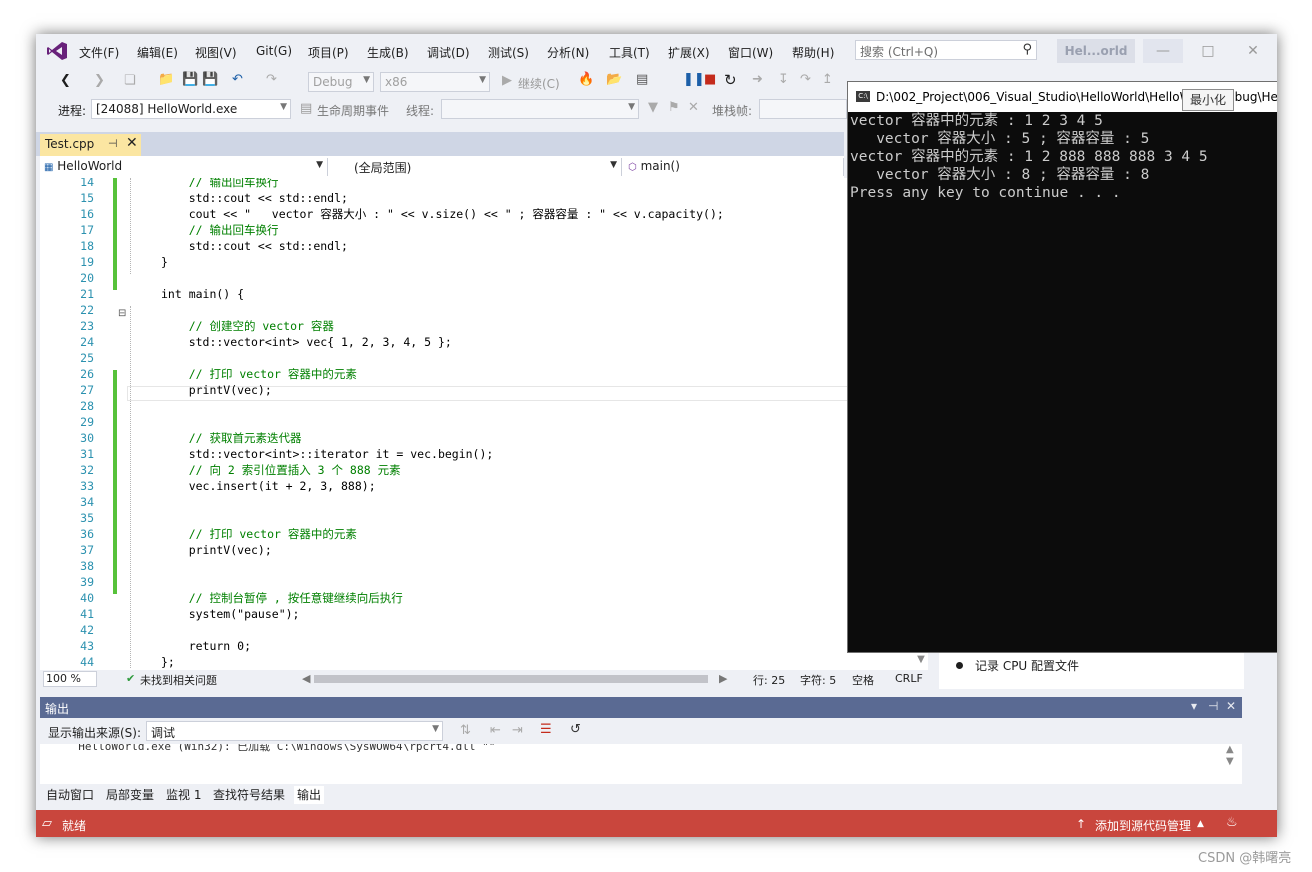  Describe the element at coordinates (249, 795) in the screenshot. I see `tab-find-symbol-results: 查找符号结果` at that location.